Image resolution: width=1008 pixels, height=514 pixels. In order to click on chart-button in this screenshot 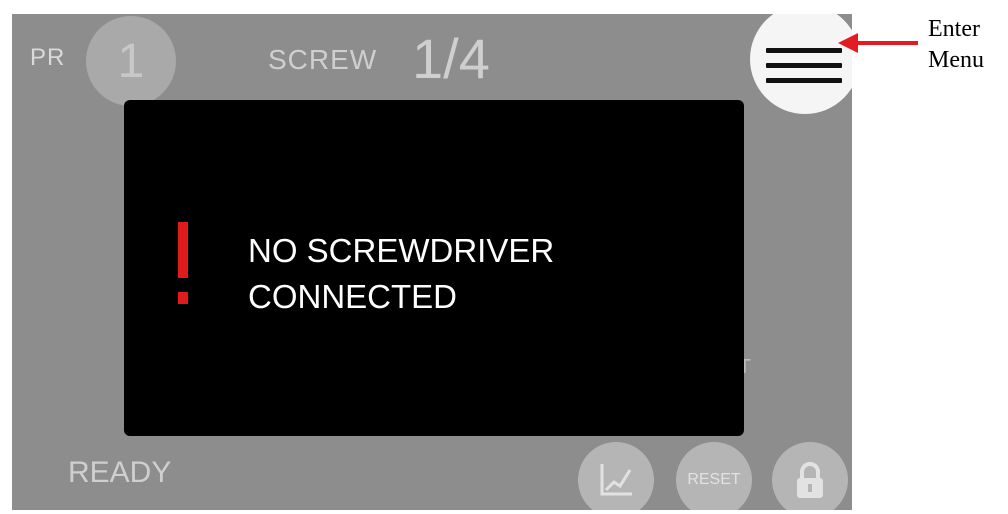, I will do `click(616, 476)`.